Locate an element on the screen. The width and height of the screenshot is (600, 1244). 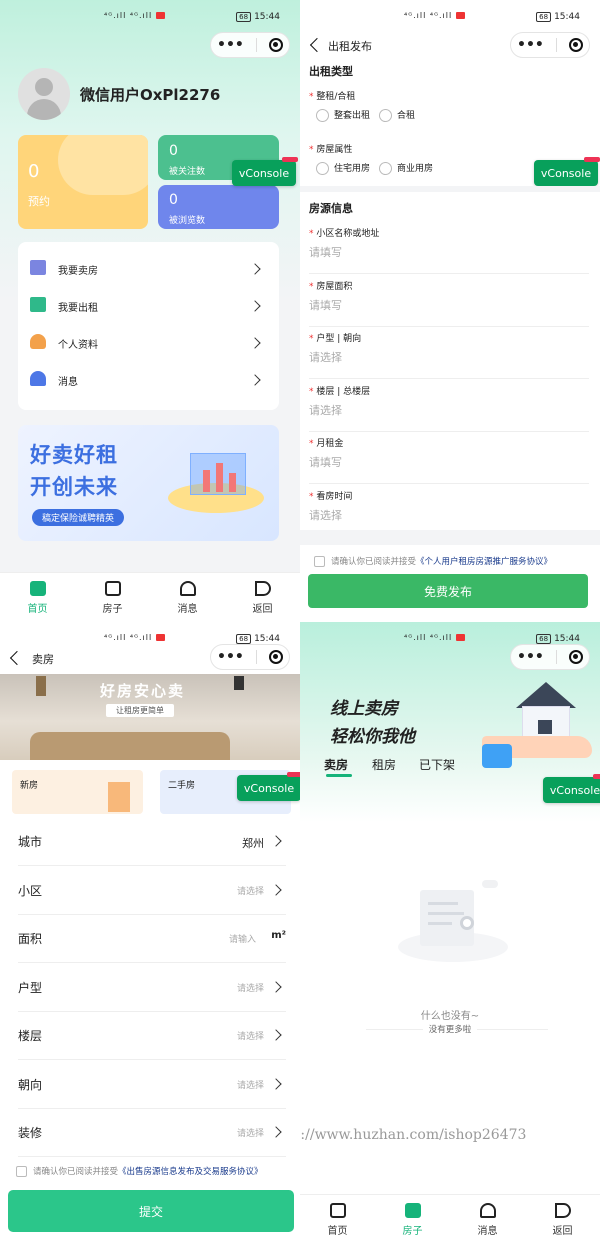
username: 微信用户OxPl2276 is located at coordinates (150, 95).